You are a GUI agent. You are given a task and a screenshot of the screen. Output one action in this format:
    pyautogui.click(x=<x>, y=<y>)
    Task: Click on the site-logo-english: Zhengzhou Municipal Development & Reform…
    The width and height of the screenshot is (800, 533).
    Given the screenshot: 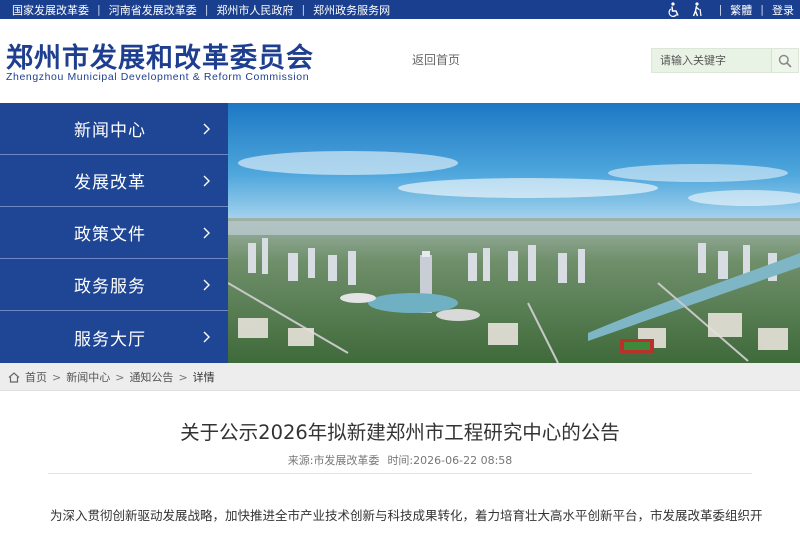 What is the action you would take?
    pyautogui.click(x=158, y=77)
    